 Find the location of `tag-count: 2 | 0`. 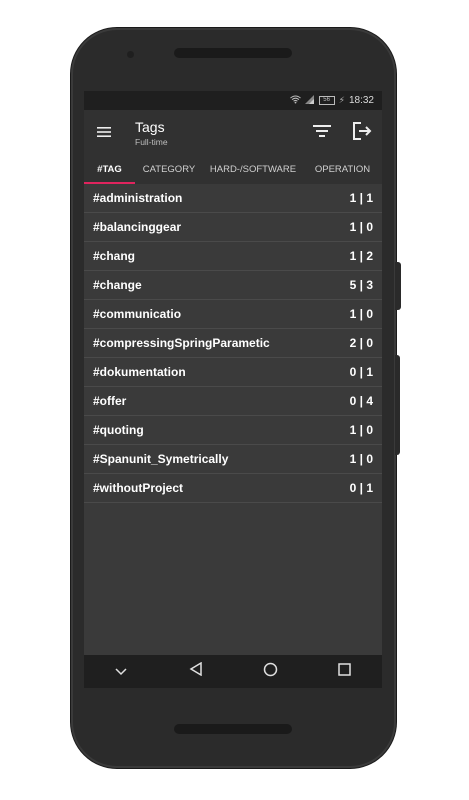

tag-count: 2 | 0 is located at coordinates (361, 343).